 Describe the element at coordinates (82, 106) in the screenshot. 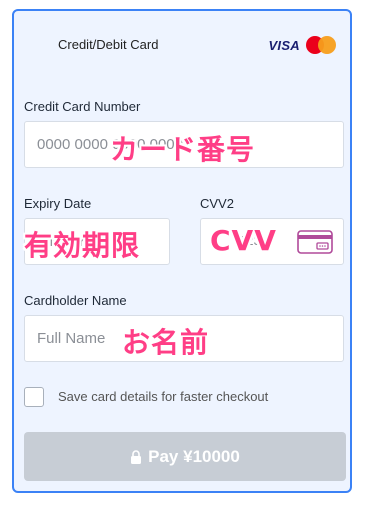

I see `card-number-label: Credit Card Number` at that location.